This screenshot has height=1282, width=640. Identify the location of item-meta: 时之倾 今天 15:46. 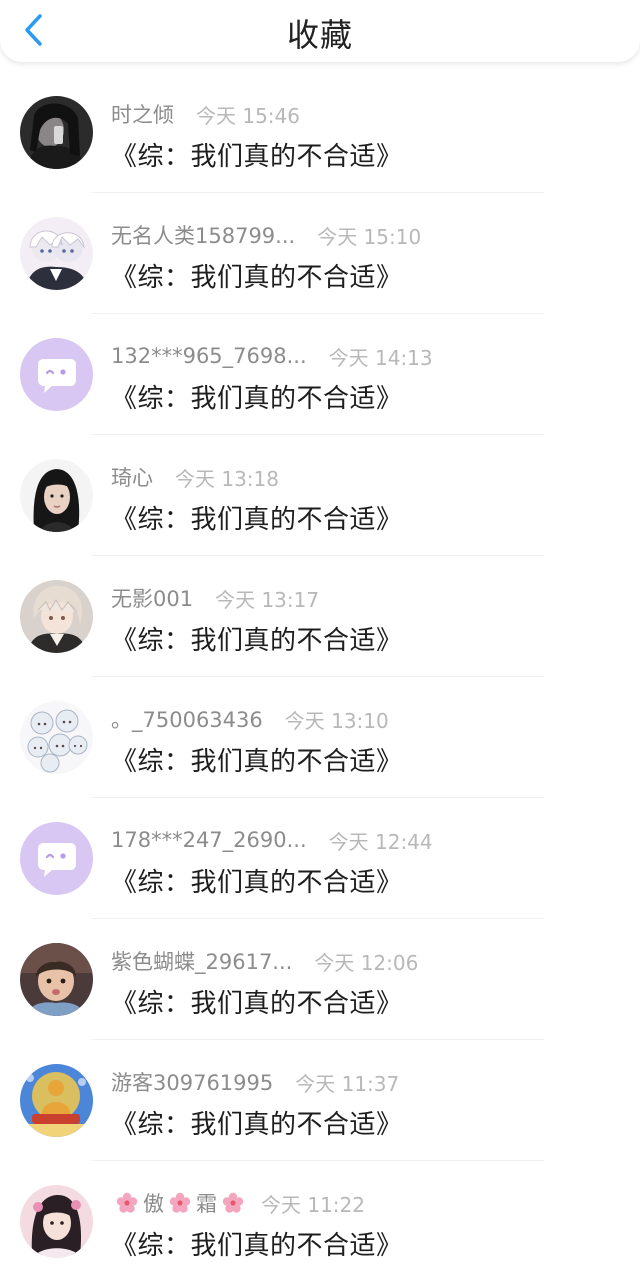
(205, 114).